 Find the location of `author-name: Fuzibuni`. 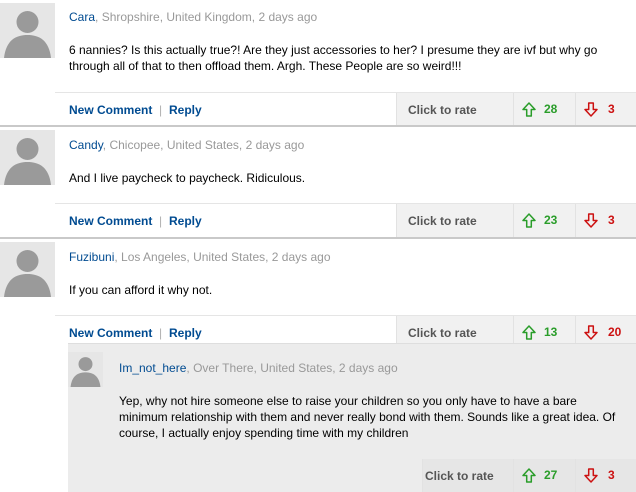

author-name: Fuzibuni is located at coordinates (91, 257).